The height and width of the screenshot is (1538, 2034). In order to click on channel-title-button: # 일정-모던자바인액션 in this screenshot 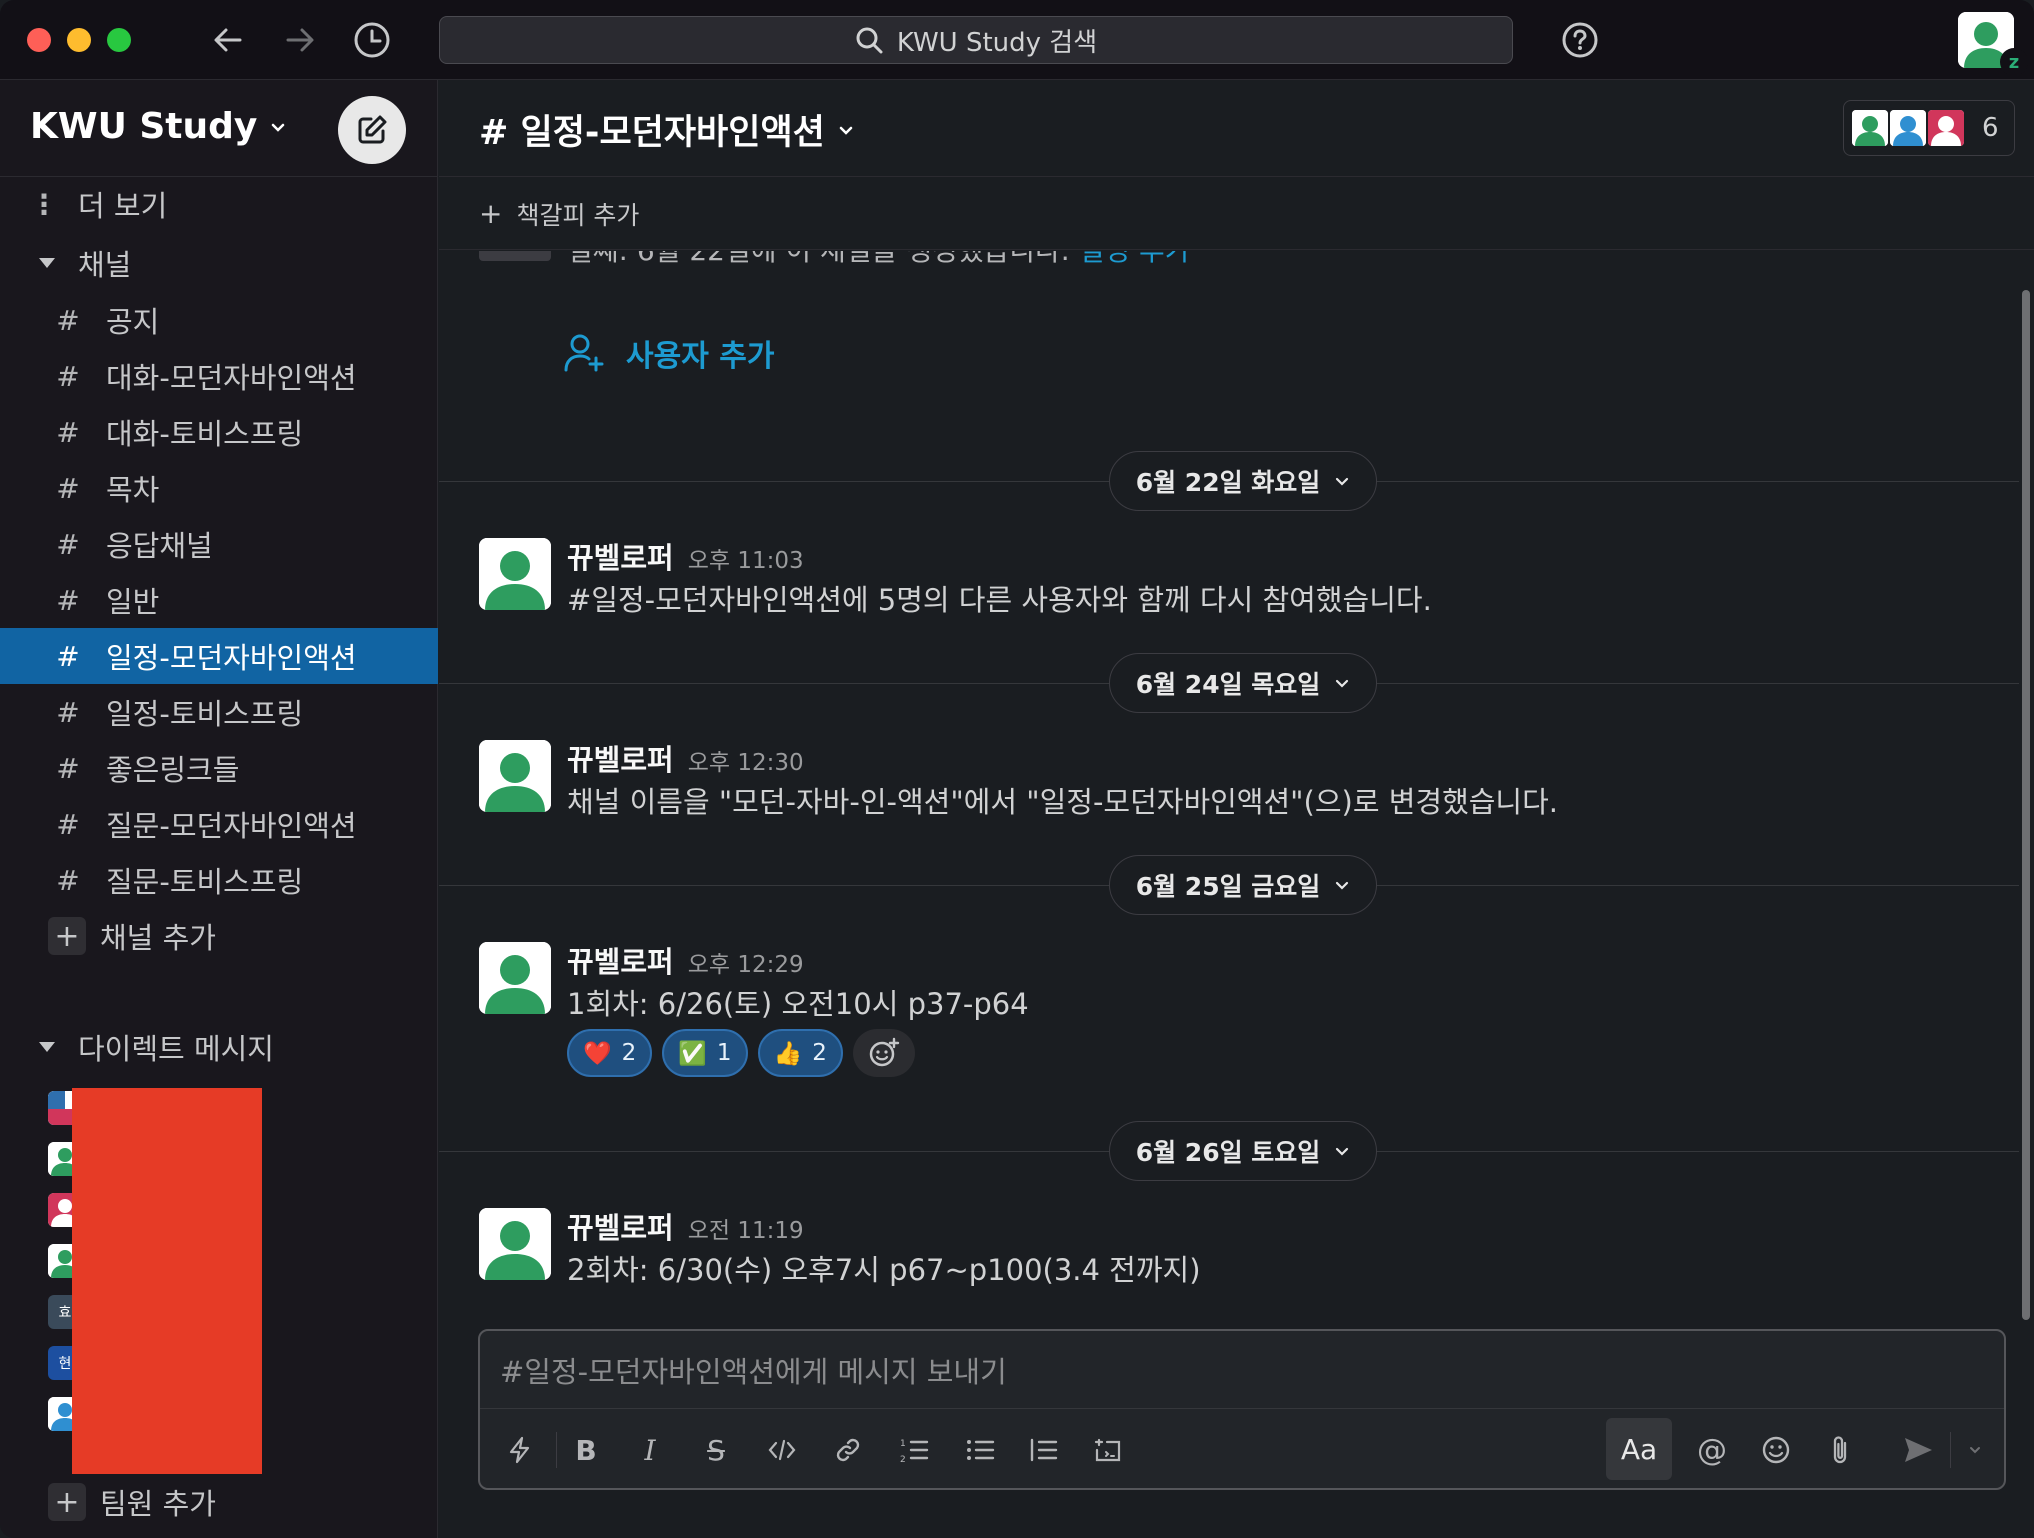, I will do `click(667, 129)`.